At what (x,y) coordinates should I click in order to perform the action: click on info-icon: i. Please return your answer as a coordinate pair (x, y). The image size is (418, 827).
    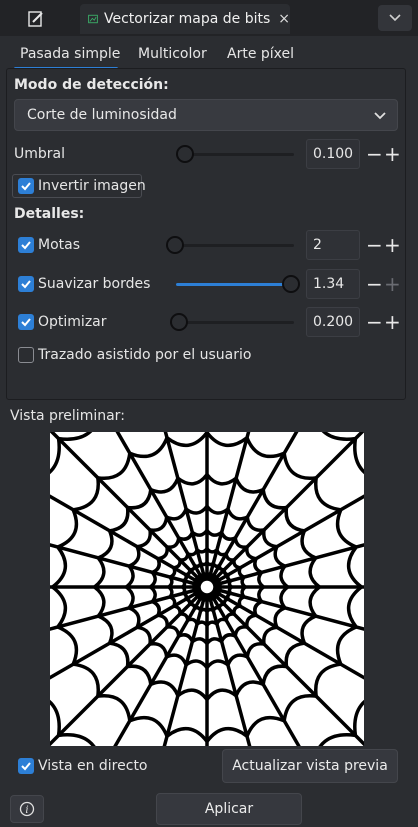
    Looking at the image, I should click on (27, 809).